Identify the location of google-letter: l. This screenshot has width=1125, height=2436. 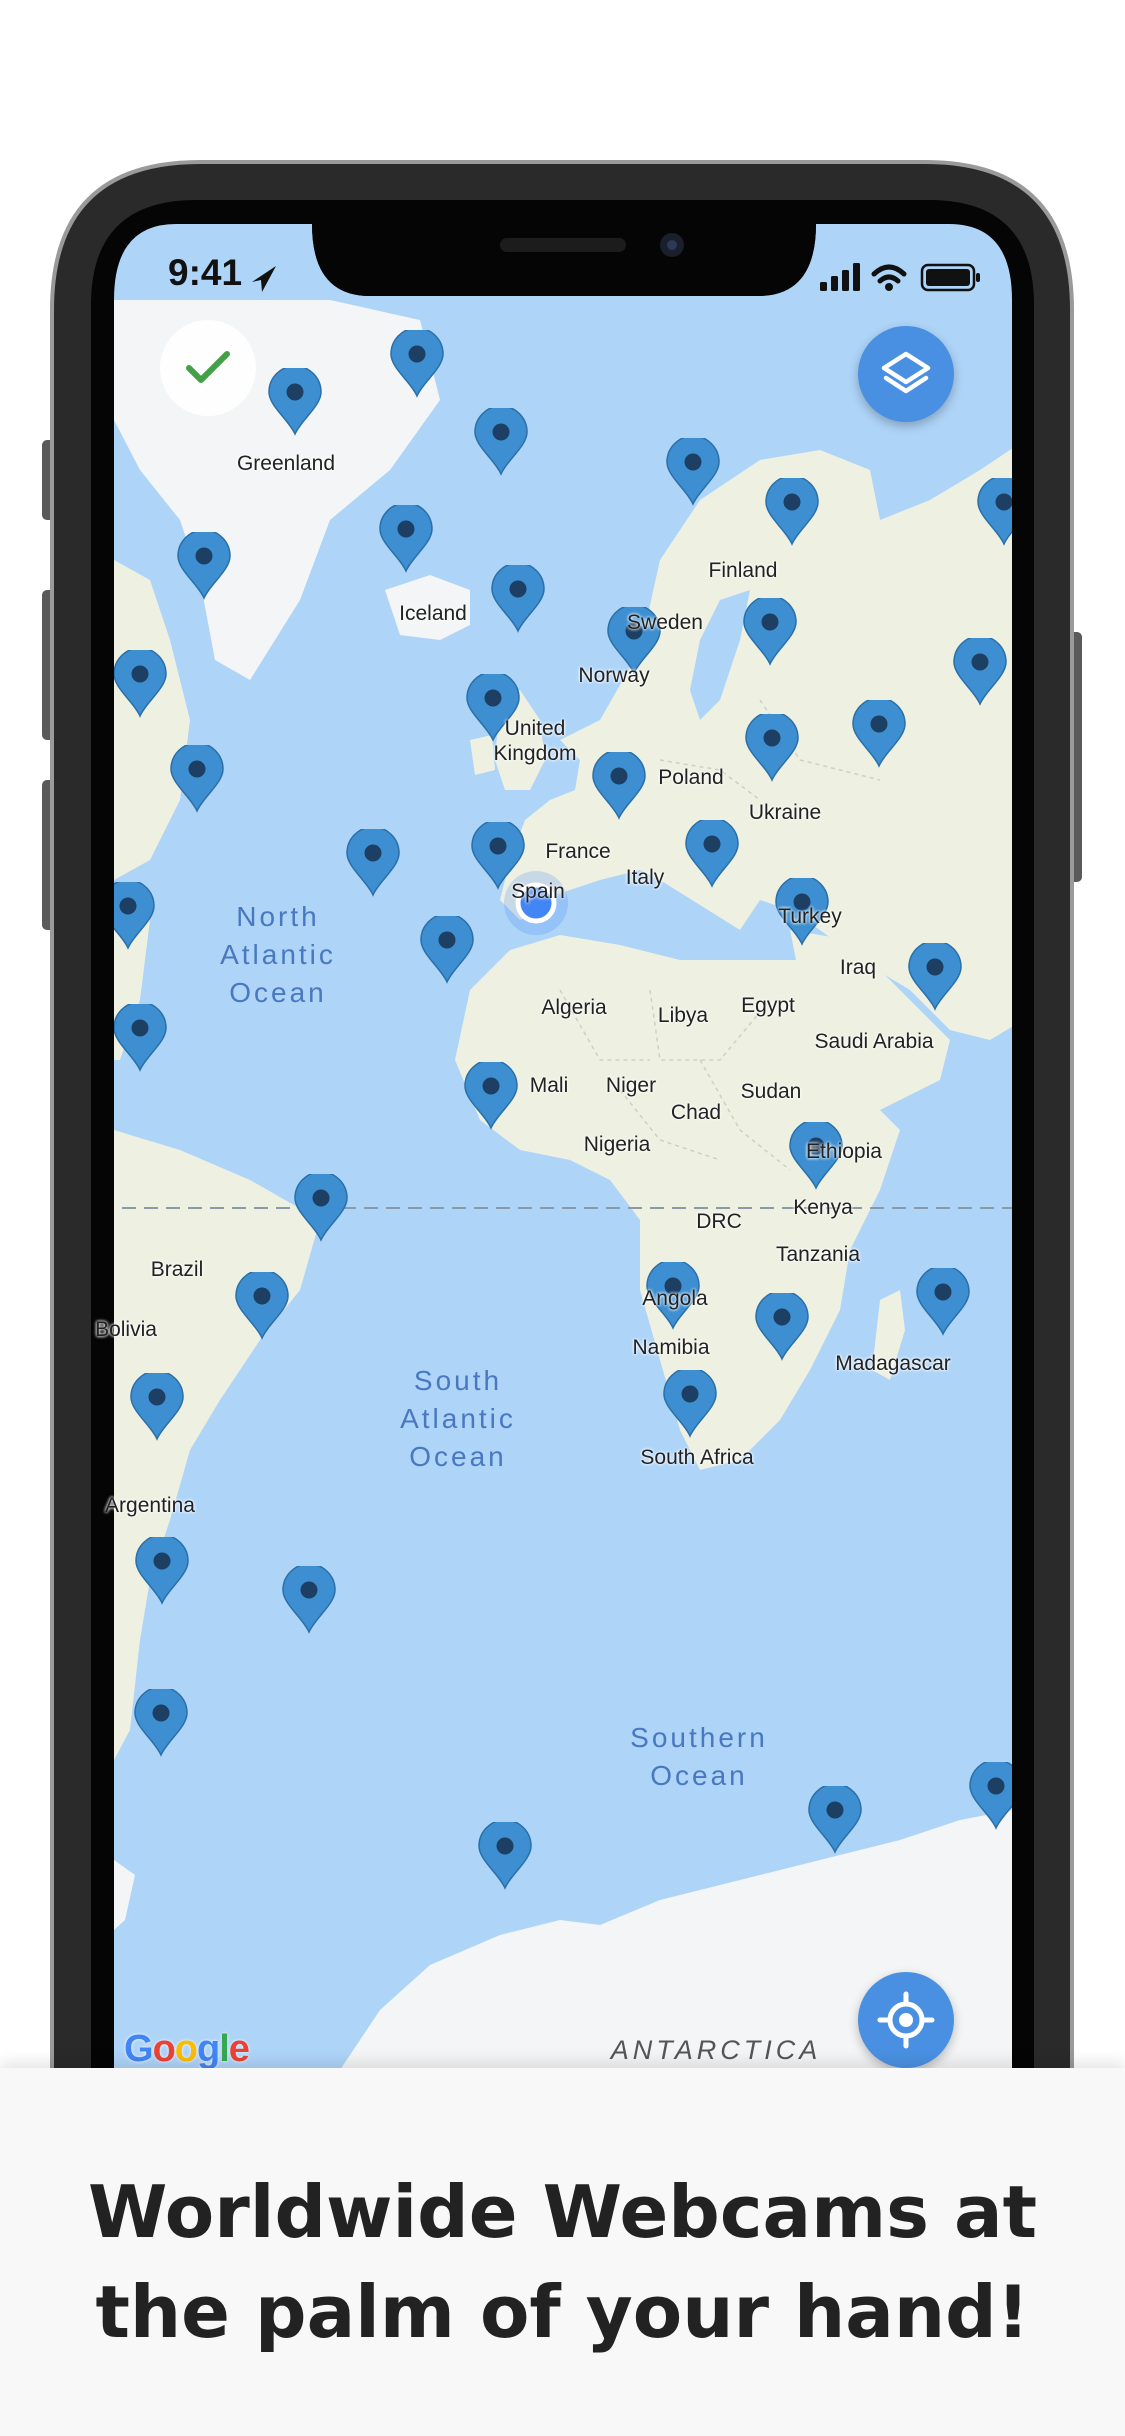
(224, 2049).